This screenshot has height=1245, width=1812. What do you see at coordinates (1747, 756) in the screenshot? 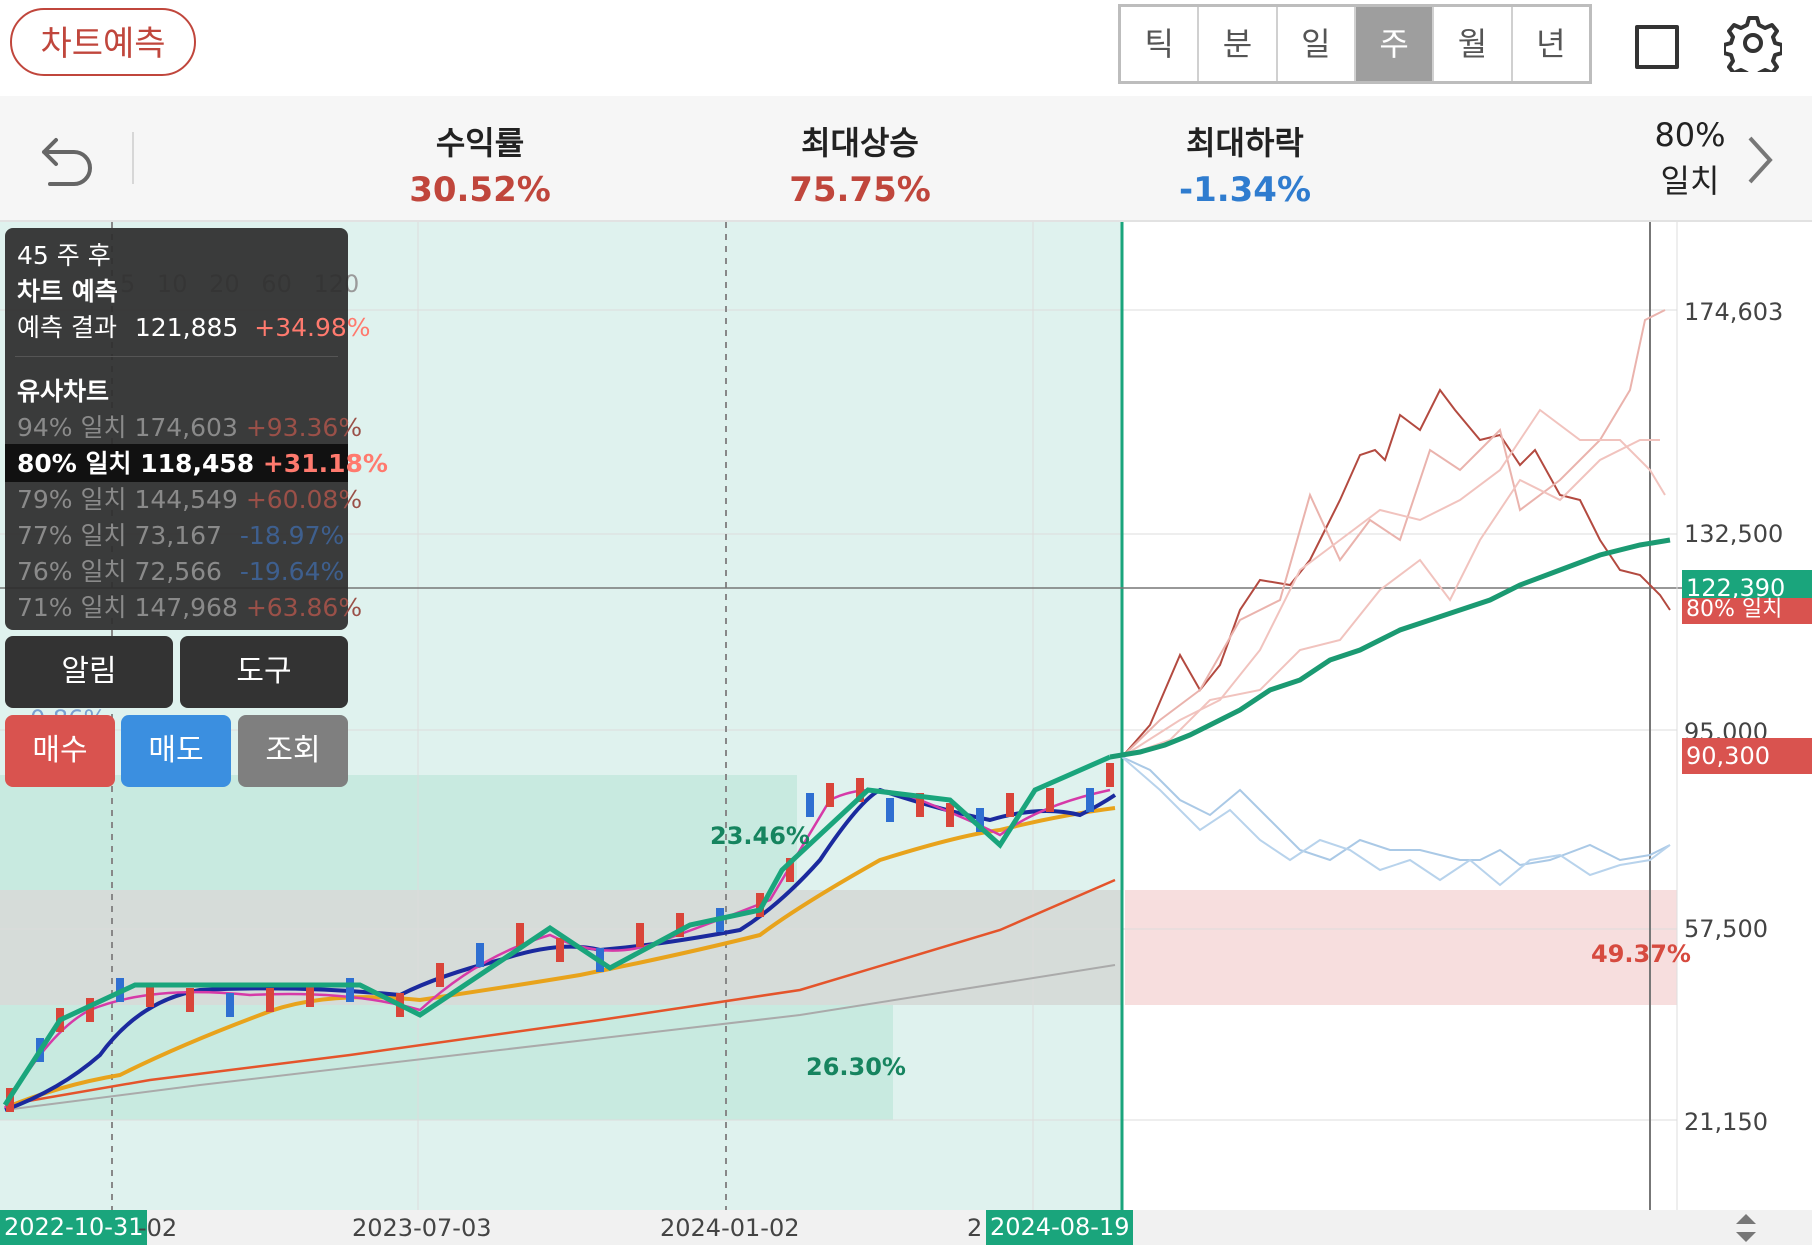
I see `current-price-tag: 90,300` at bounding box center [1747, 756].